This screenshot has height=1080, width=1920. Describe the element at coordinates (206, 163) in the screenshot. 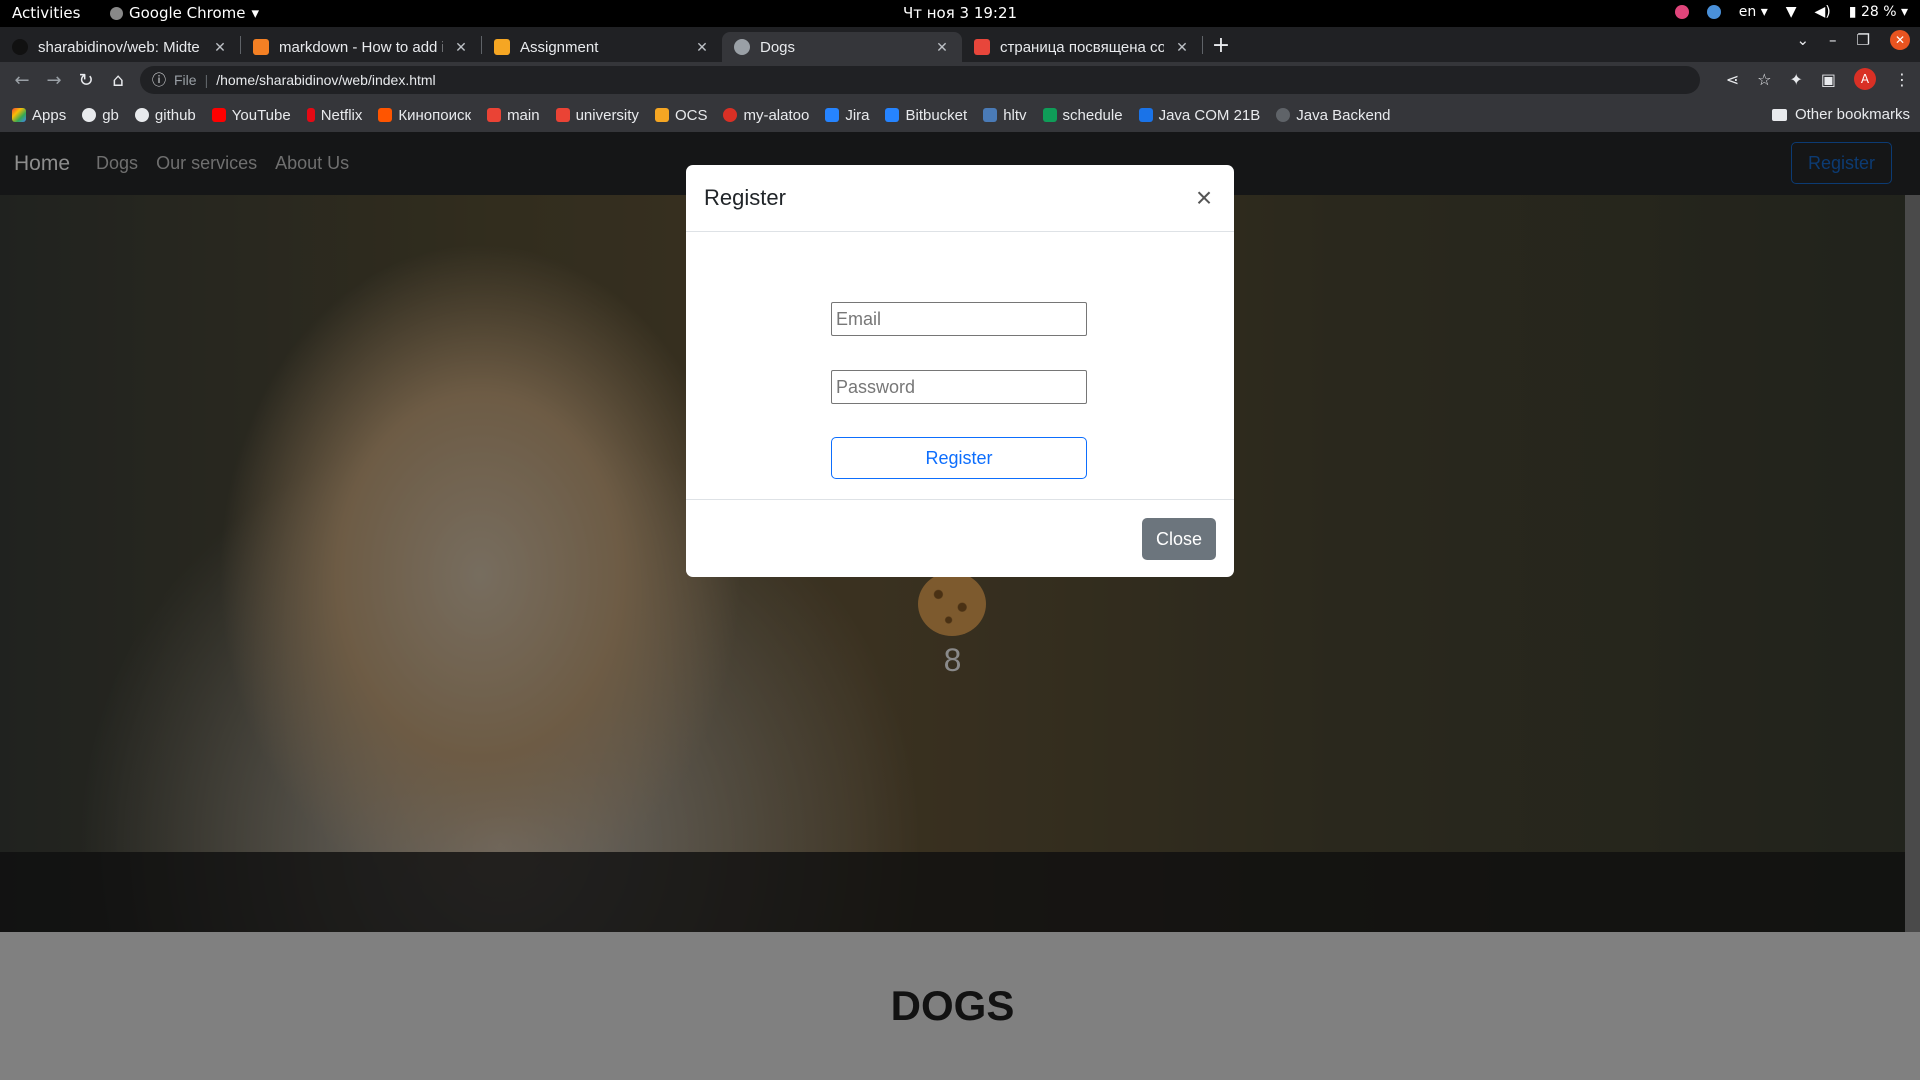

I see `nav-link-our-services: Our services` at that location.